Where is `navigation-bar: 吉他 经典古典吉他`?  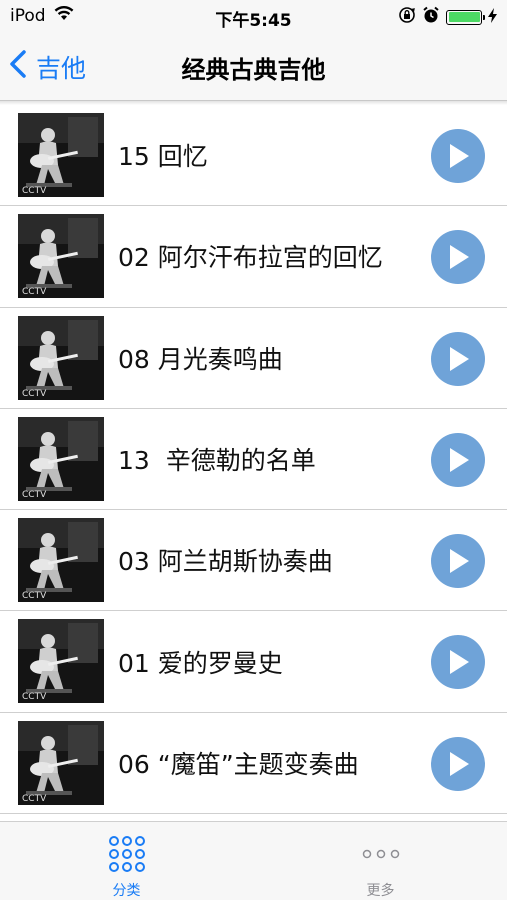
navigation-bar: 吉他 经典古典吉他 is located at coordinates (253, 67).